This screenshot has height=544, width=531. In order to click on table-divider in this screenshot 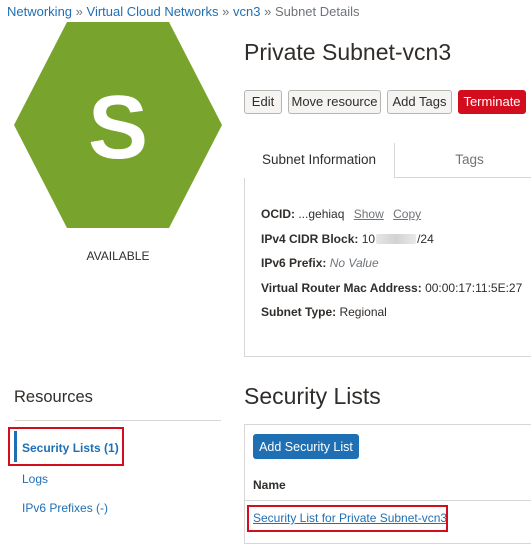, I will do `click(388, 500)`.